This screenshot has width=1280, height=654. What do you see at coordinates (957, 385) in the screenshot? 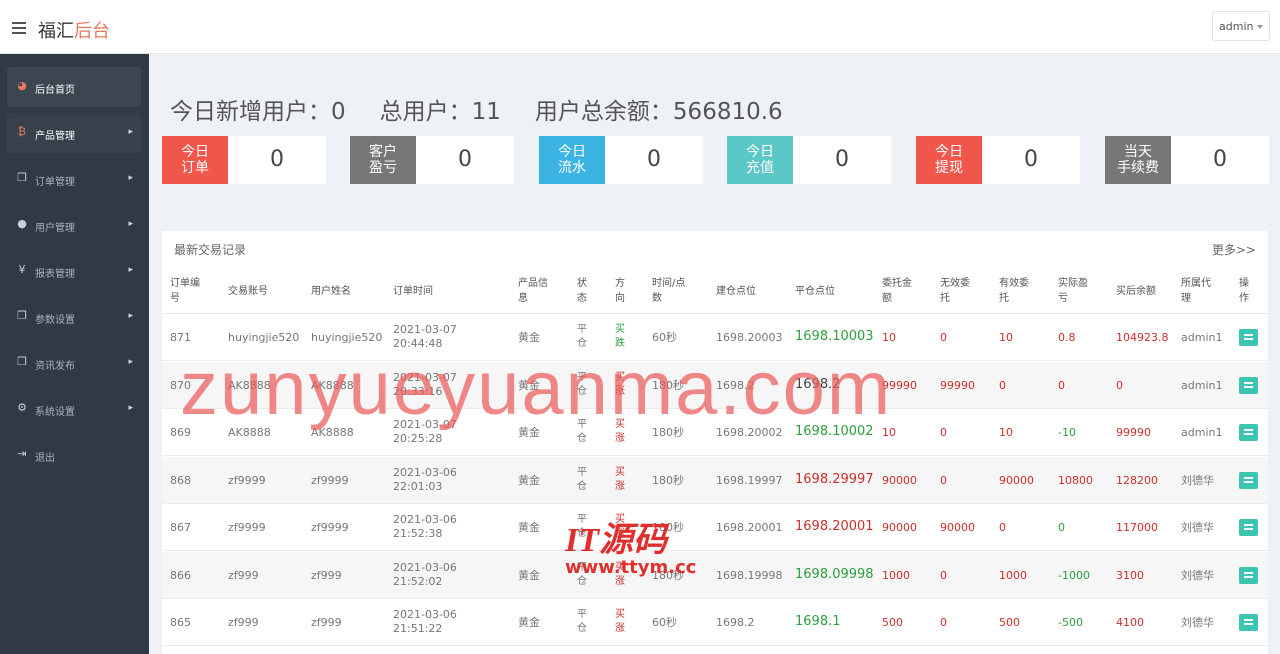
I see `invalid-amount: 99990` at bounding box center [957, 385].